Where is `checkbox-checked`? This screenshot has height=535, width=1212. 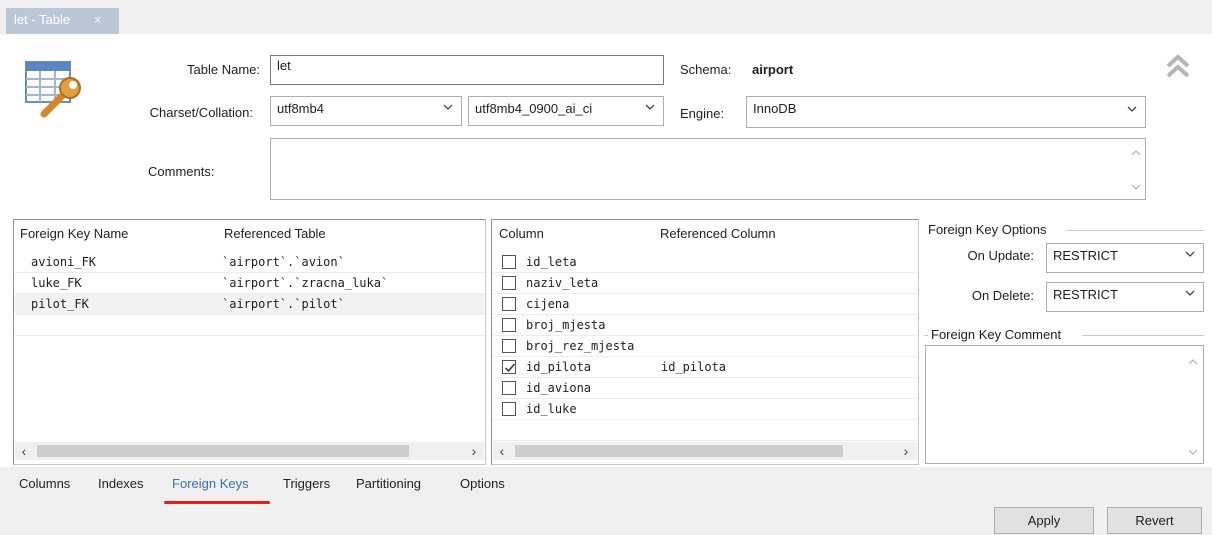
checkbox-checked is located at coordinates (509, 367).